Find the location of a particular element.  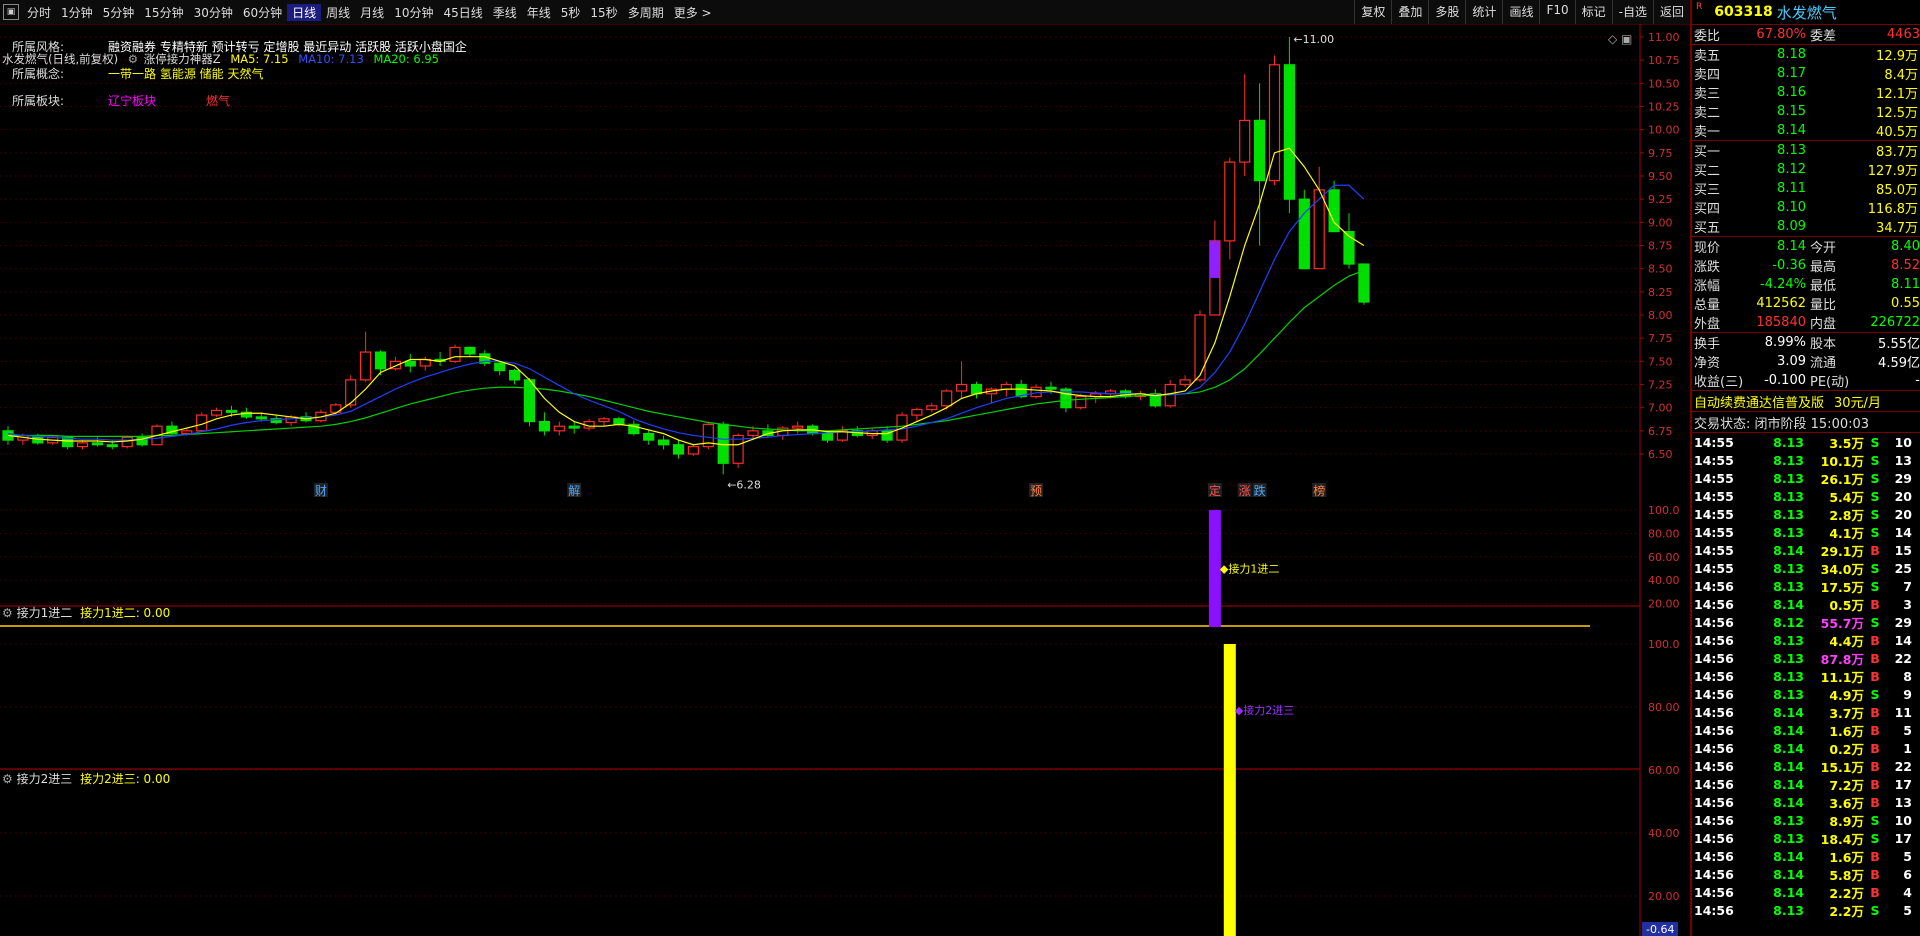

period-tab: 15分钟 is located at coordinates (163, 12).